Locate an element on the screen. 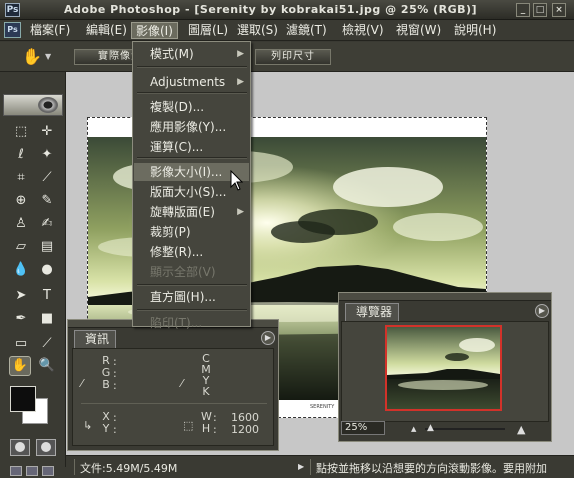  menu-item-2: 編輯(E) is located at coordinates (106, 30).